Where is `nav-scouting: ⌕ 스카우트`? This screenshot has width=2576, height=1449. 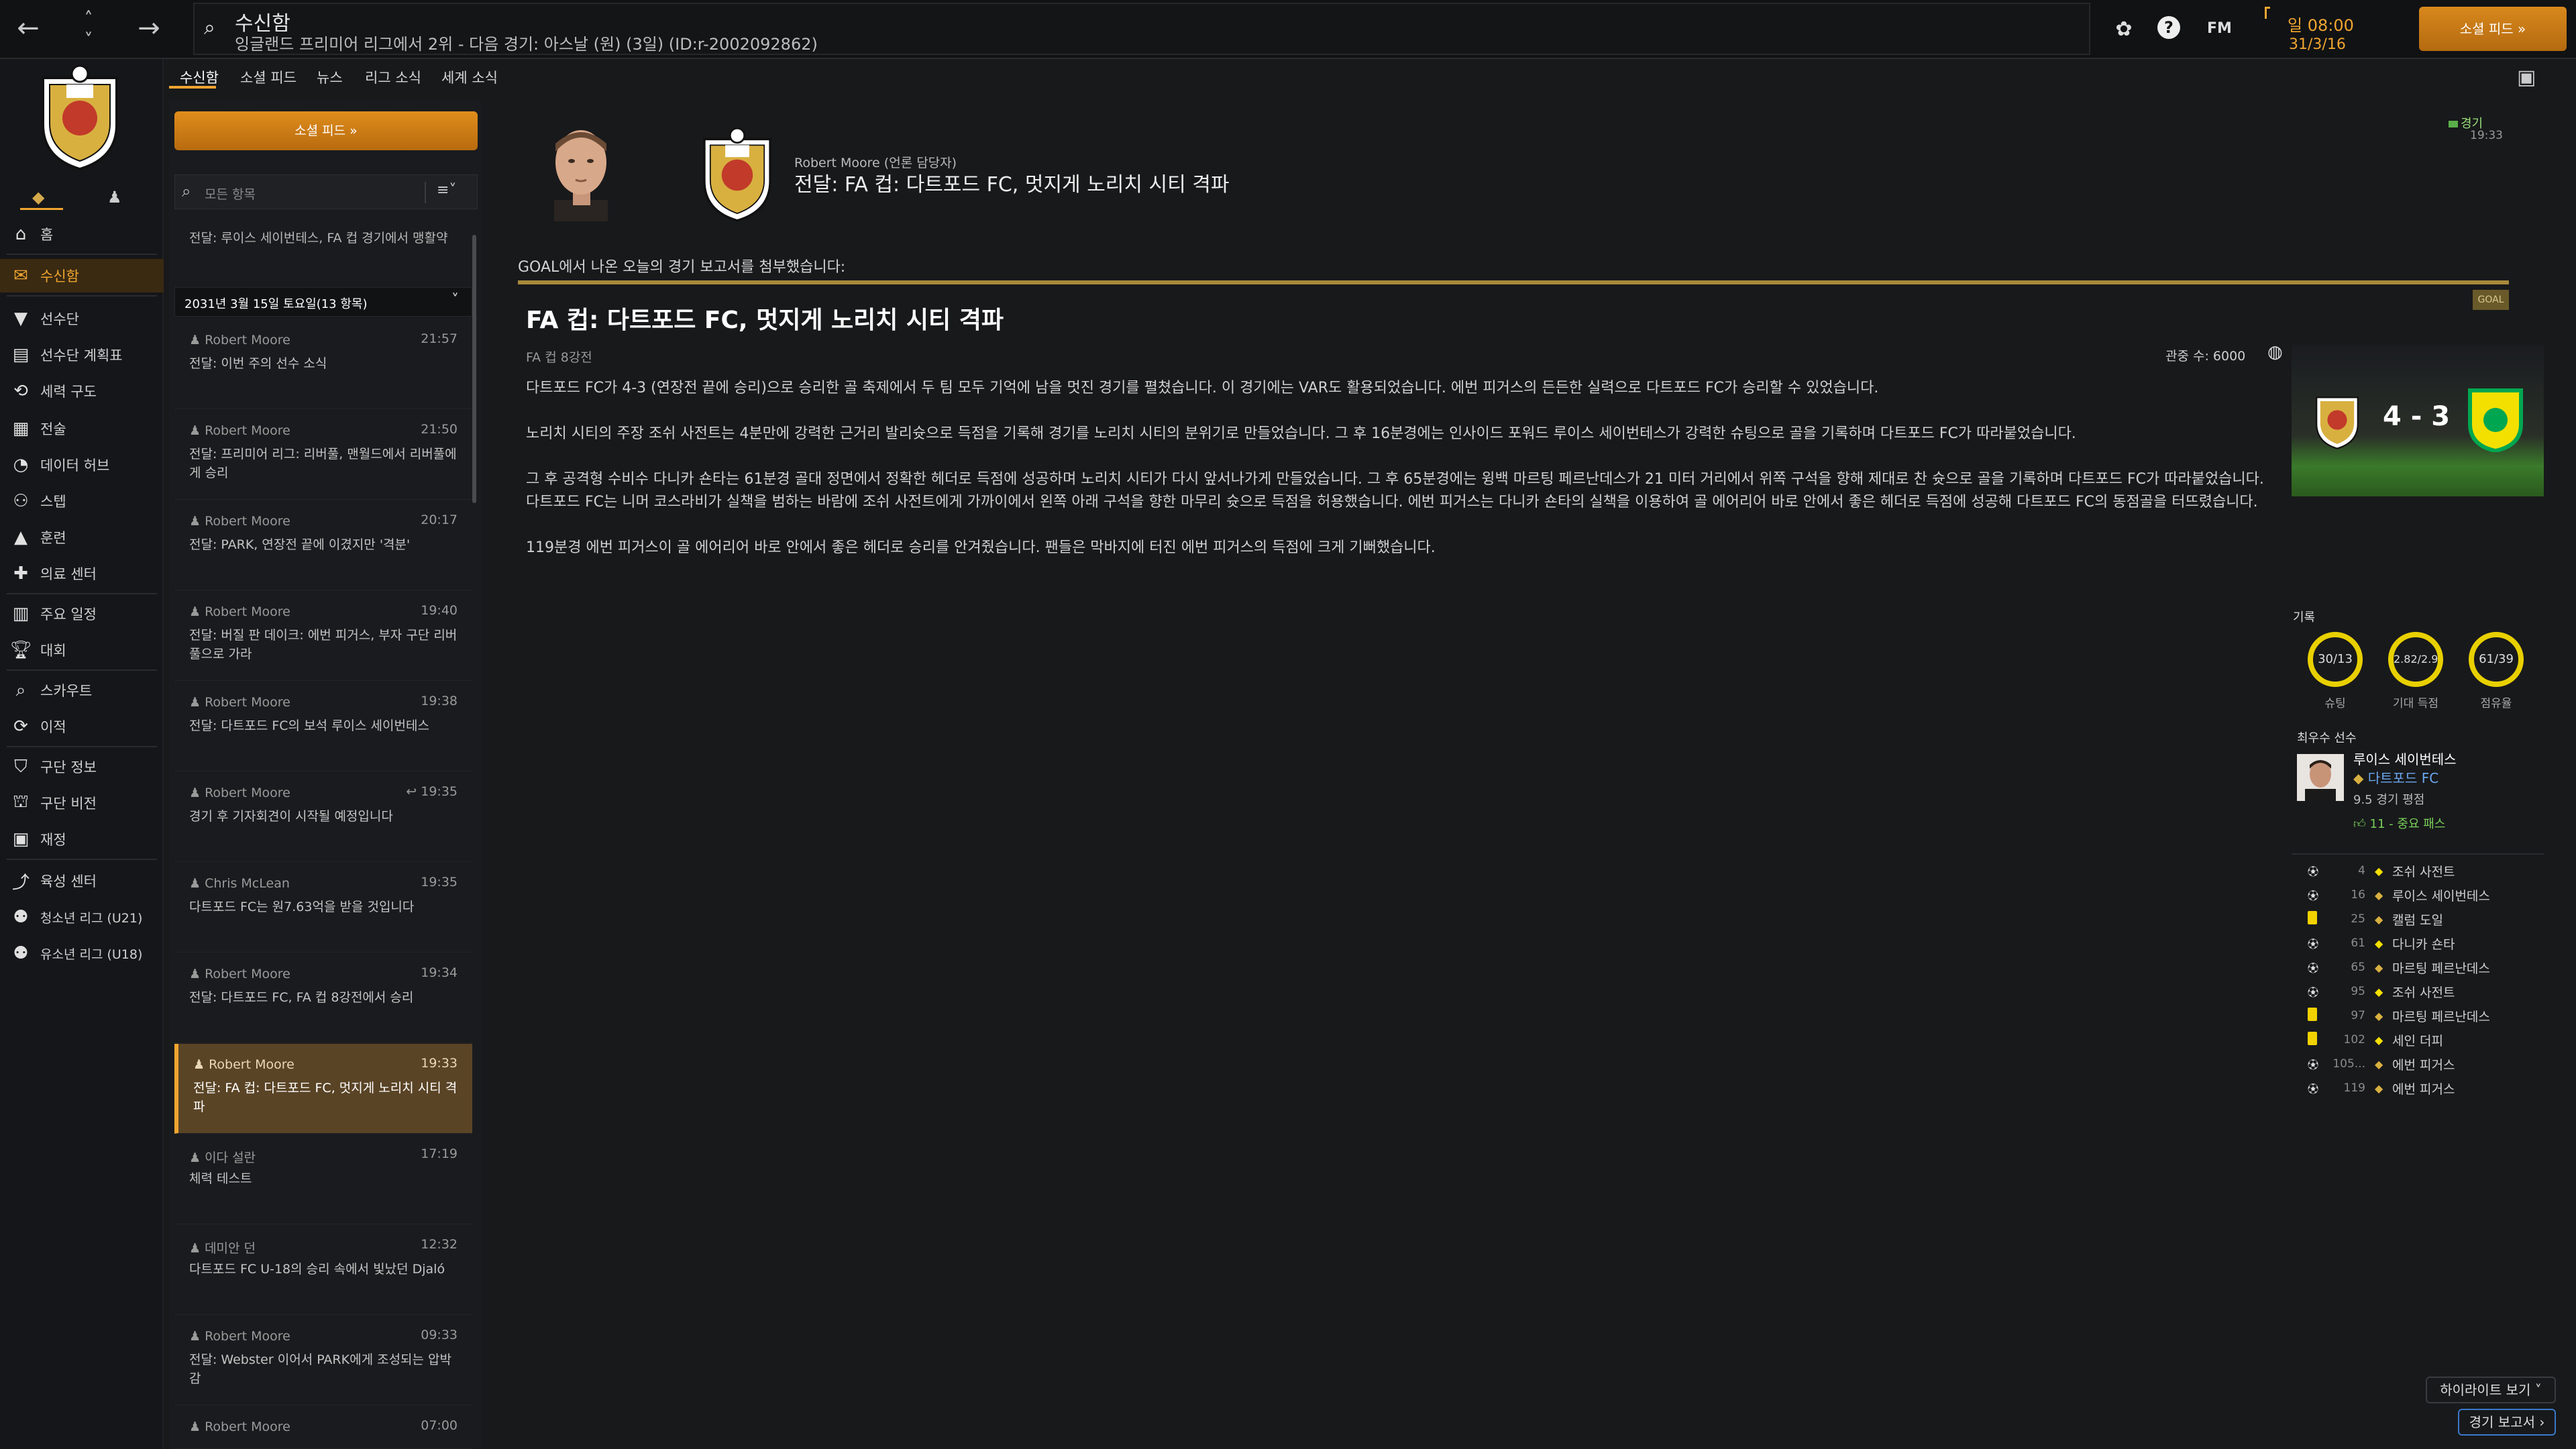
nav-scouting: ⌕ 스카우트 is located at coordinates (82, 690).